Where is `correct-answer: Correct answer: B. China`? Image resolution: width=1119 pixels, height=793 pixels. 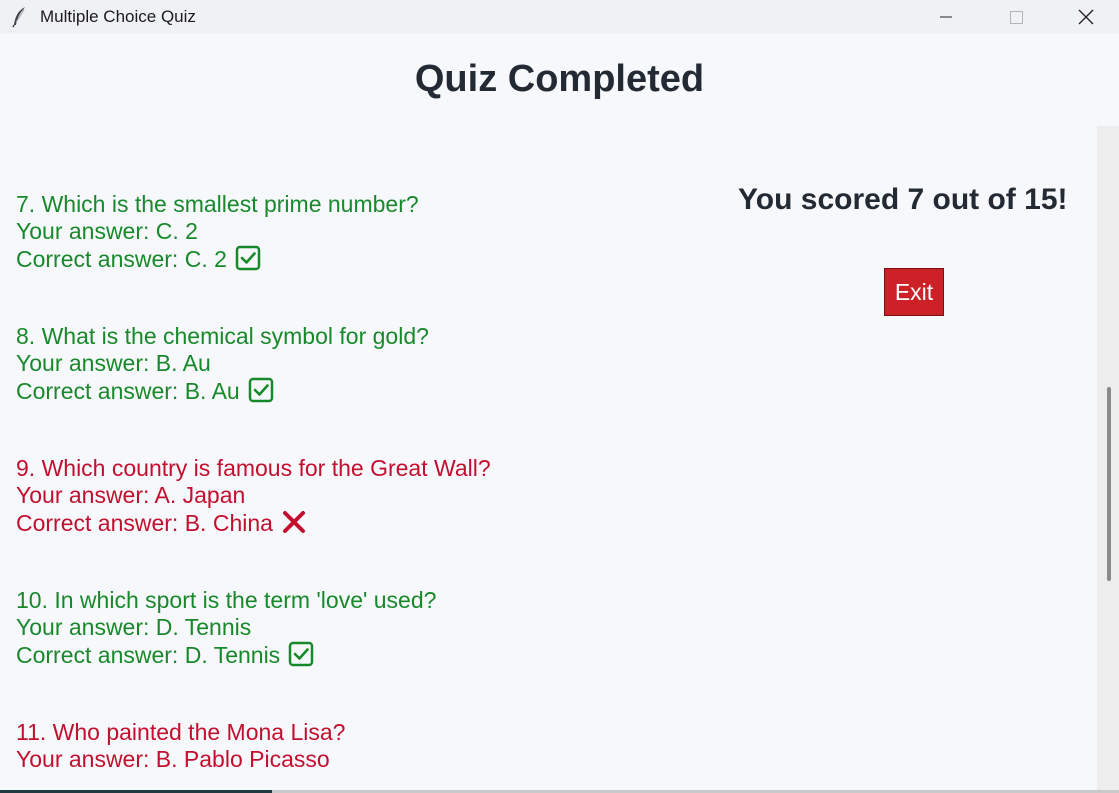 correct-answer: Correct answer: B. China is located at coordinates (144, 523).